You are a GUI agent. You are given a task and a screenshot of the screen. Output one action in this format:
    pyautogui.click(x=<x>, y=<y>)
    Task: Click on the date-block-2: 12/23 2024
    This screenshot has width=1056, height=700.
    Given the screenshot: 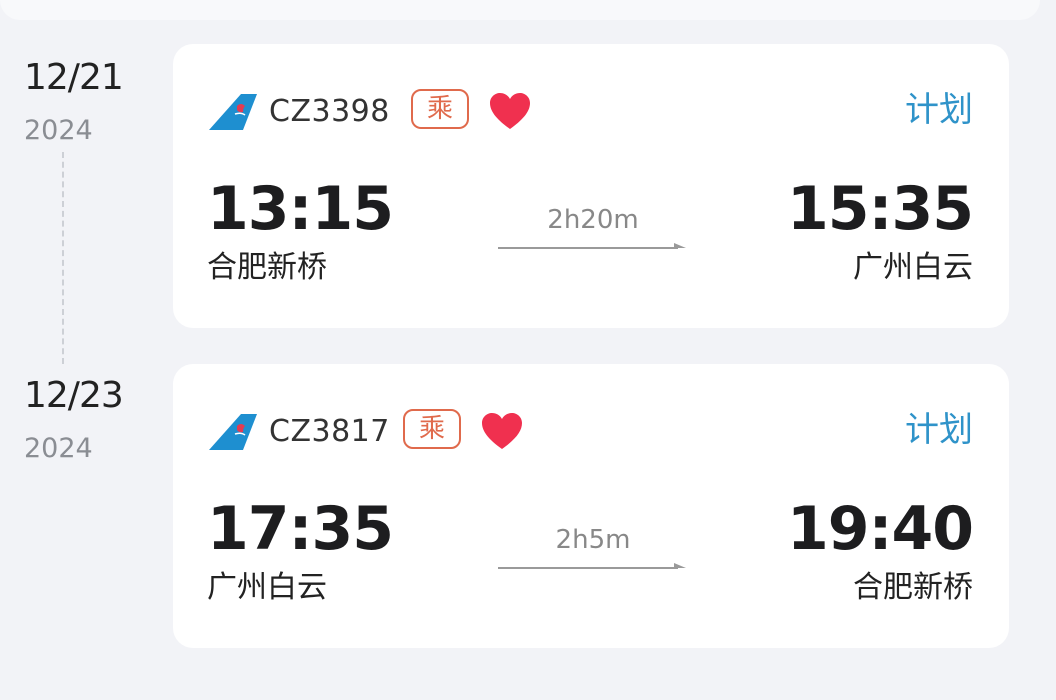 What is the action you would take?
    pyautogui.click(x=84, y=420)
    